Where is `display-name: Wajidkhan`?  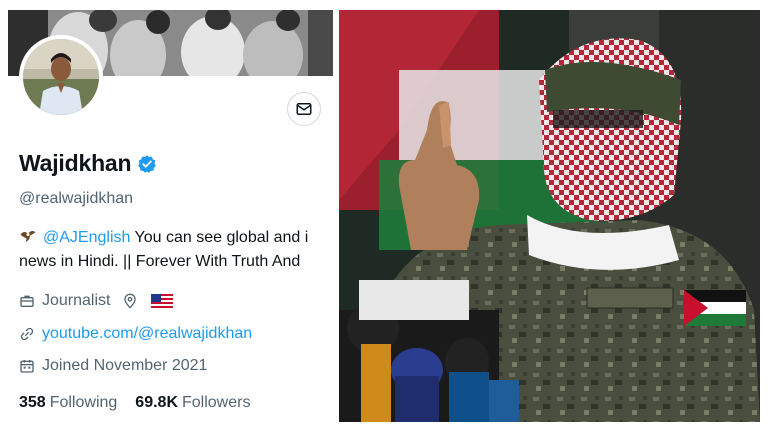
display-name: Wajidkhan is located at coordinates (75, 163).